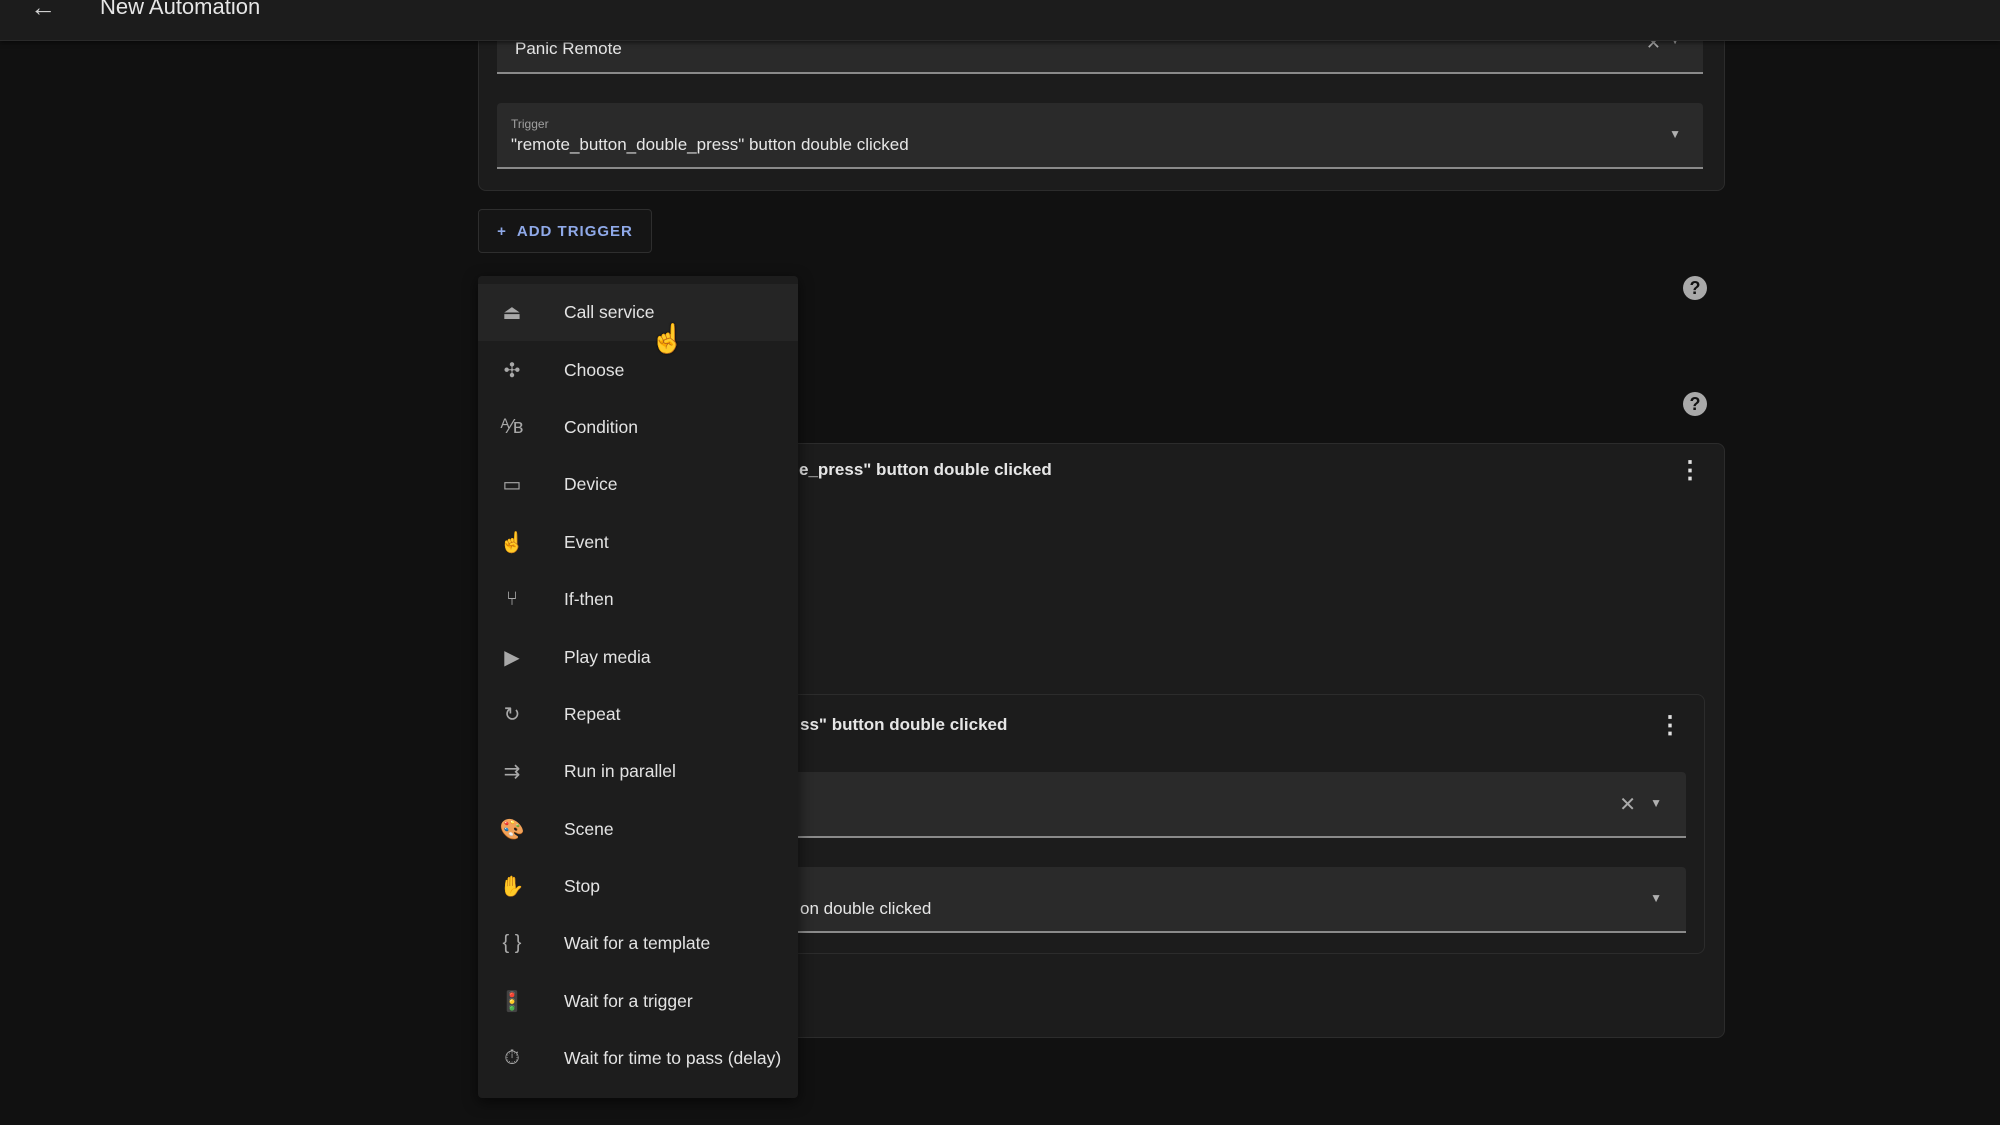  I want to click on menu-item-event: ☝ Event, so click(638, 542).